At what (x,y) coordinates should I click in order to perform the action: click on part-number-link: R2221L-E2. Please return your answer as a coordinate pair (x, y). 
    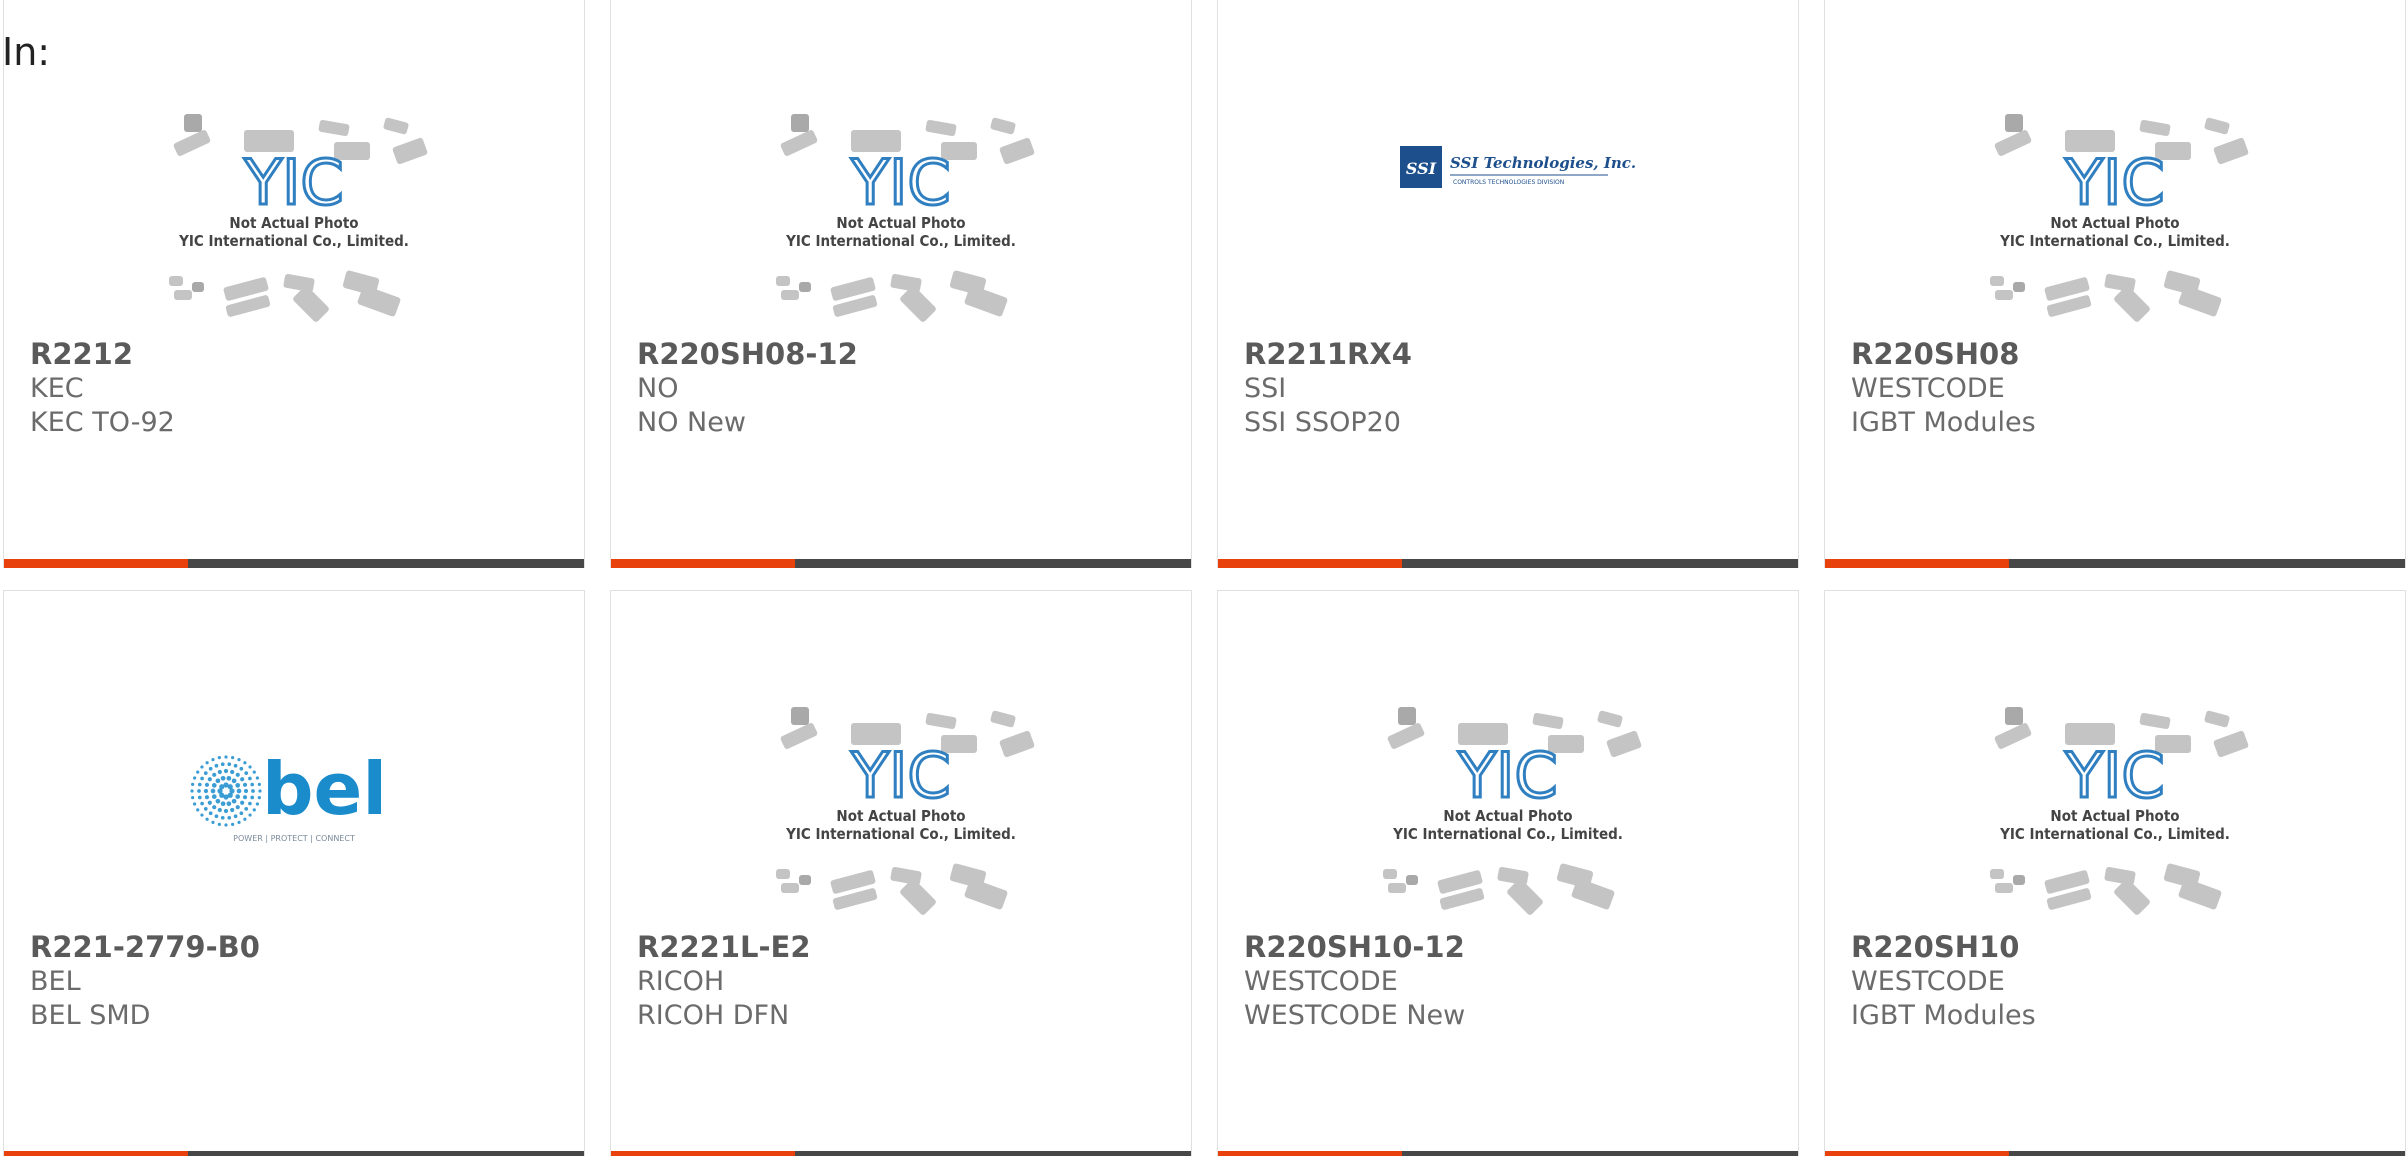
    Looking at the image, I should click on (902, 947).